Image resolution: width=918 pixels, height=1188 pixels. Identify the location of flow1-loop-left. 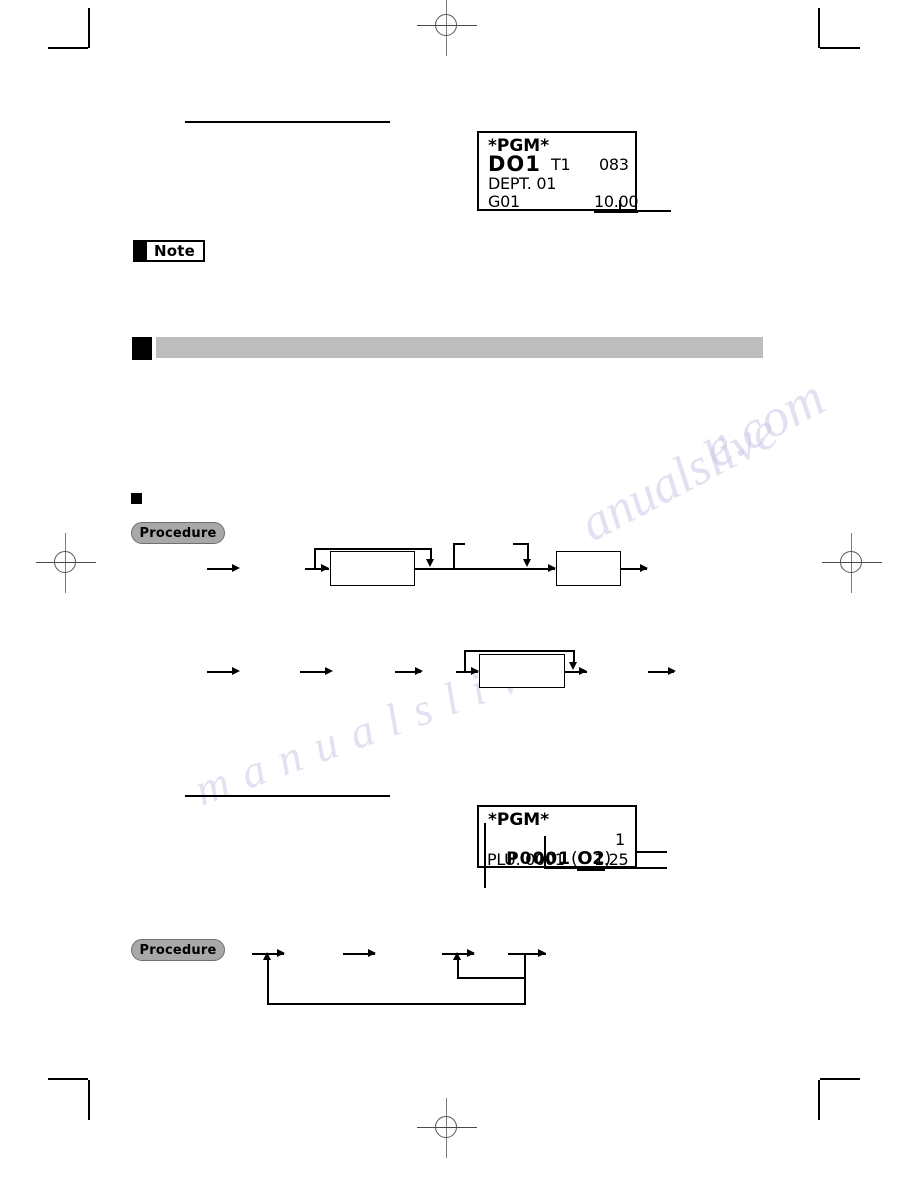
(315, 558).